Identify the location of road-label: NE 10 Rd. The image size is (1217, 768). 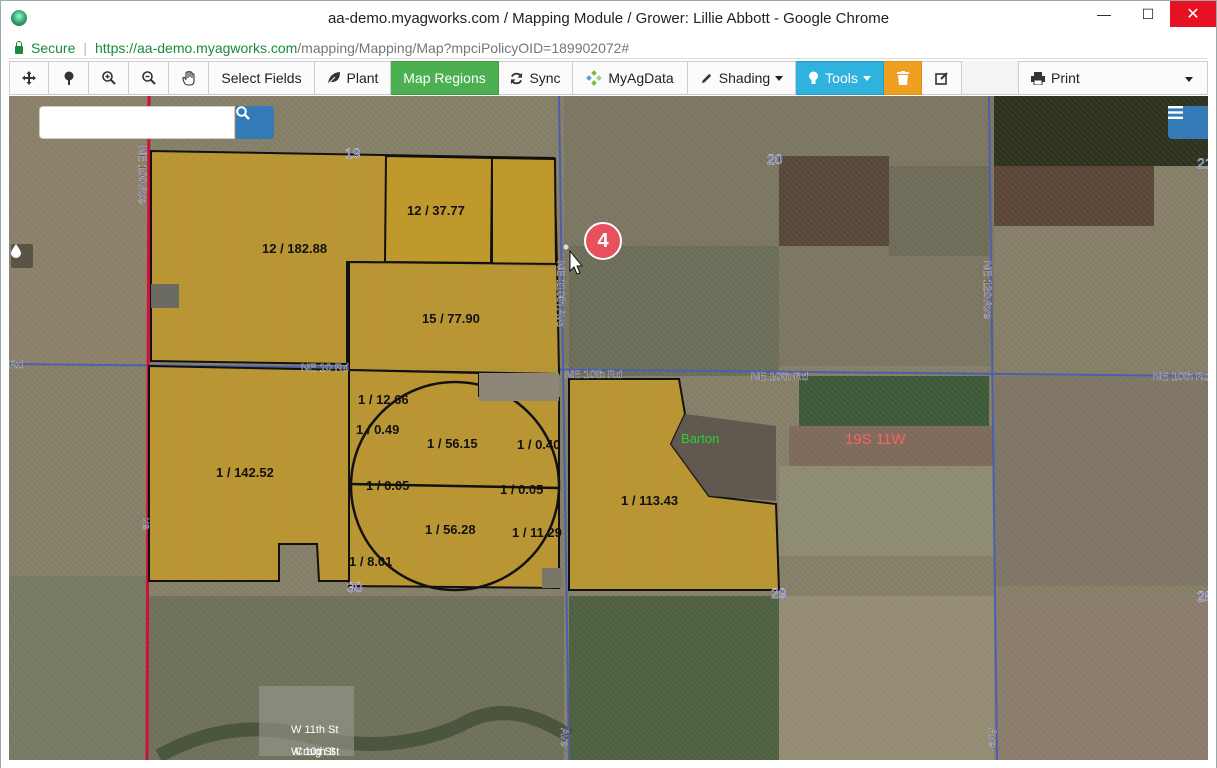
(325, 368).